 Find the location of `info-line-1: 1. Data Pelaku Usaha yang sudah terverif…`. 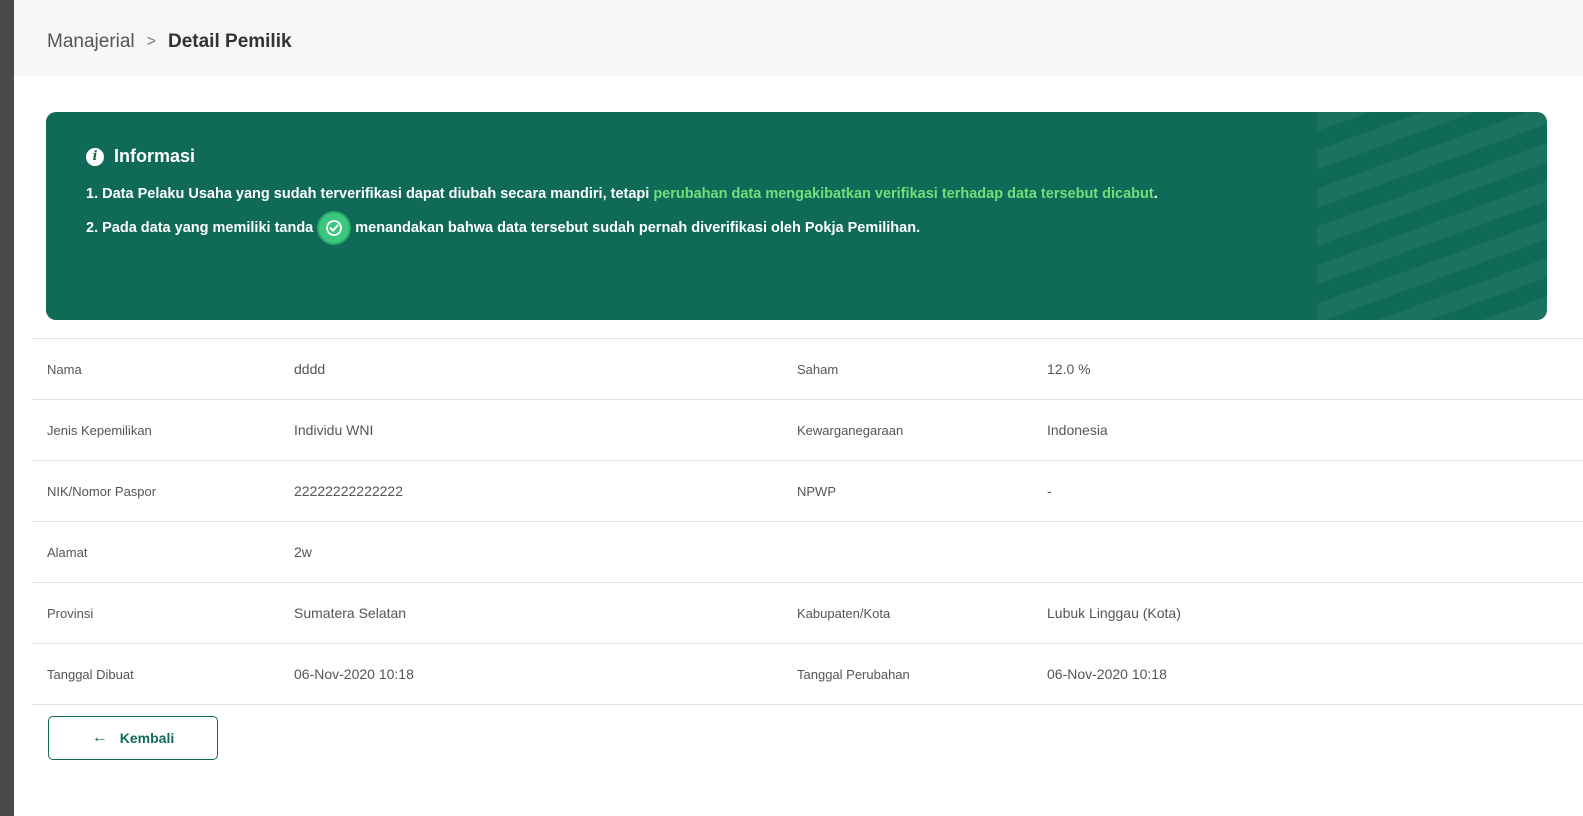

info-line-1: 1. Data Pelaku Usaha yang sudah terverif… is located at coordinates (776, 194).